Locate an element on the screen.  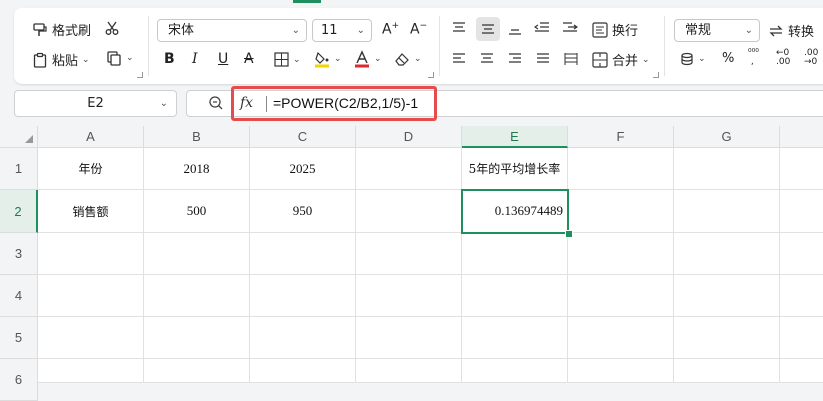
cell-f2 is located at coordinates (621, 211).